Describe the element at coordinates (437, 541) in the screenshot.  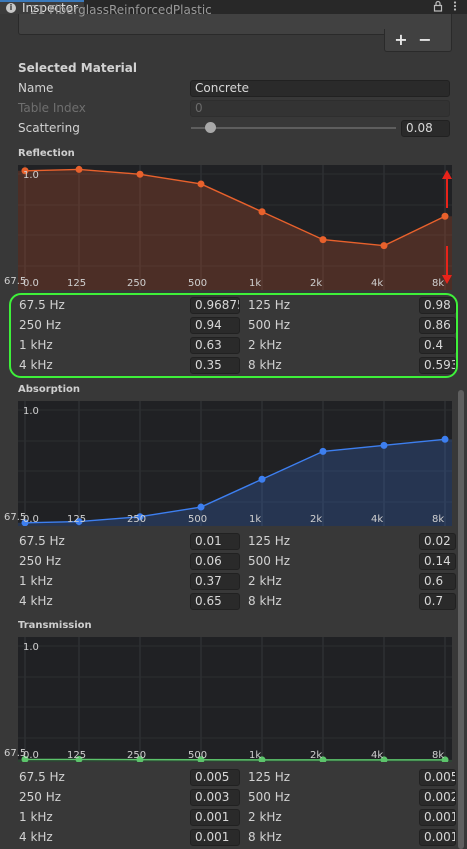
I see `absorption-value-field: 0.02` at that location.